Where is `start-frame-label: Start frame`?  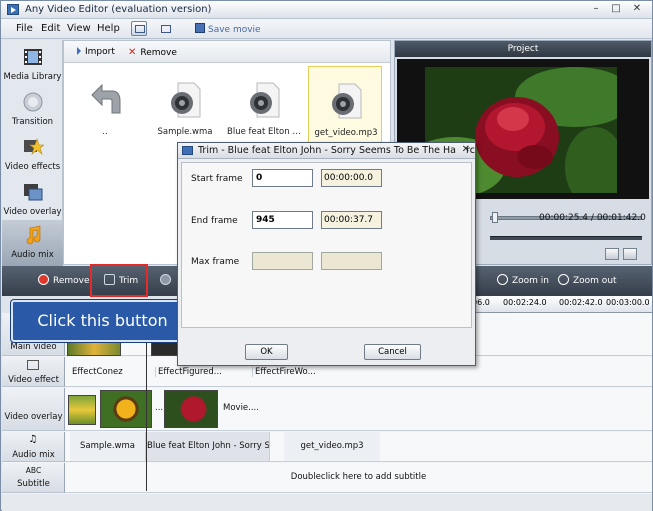
start-frame-label: Start frame is located at coordinates (217, 179).